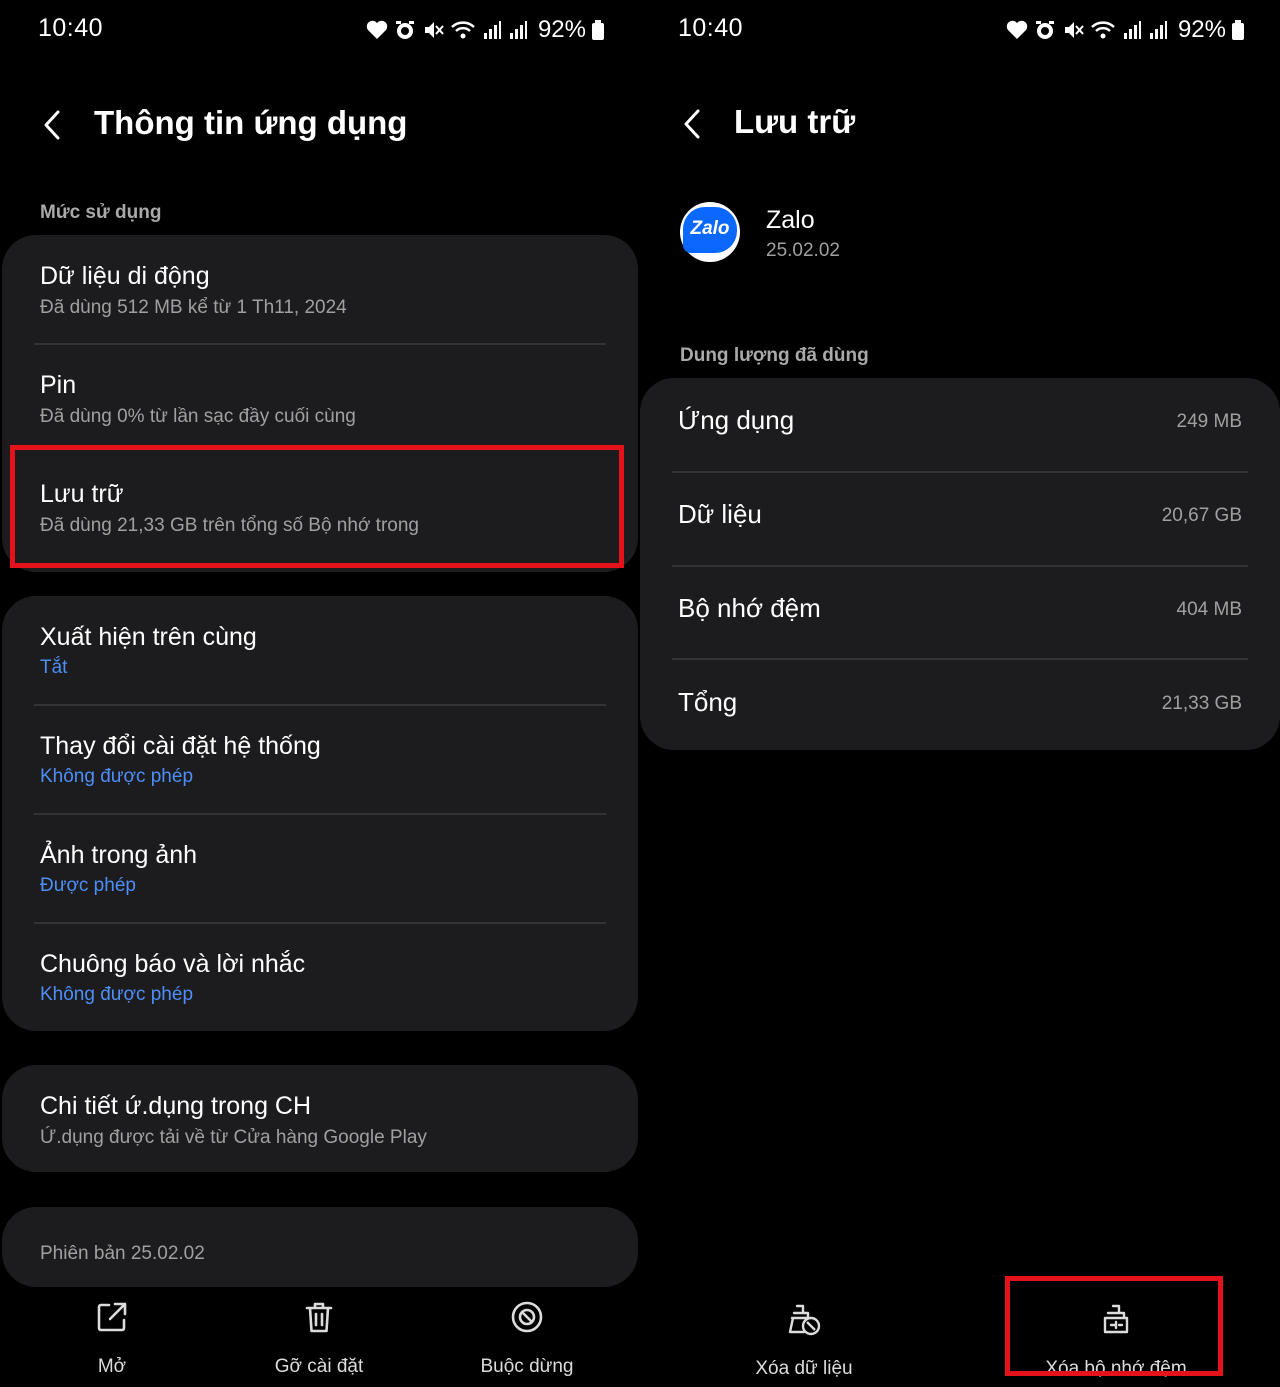 This screenshot has width=1280, height=1387. Describe the element at coordinates (320, 977) in the screenshot. I see `list-item-alarms-reminders: Chuông báo và lời nhắc Không được phép` at that location.